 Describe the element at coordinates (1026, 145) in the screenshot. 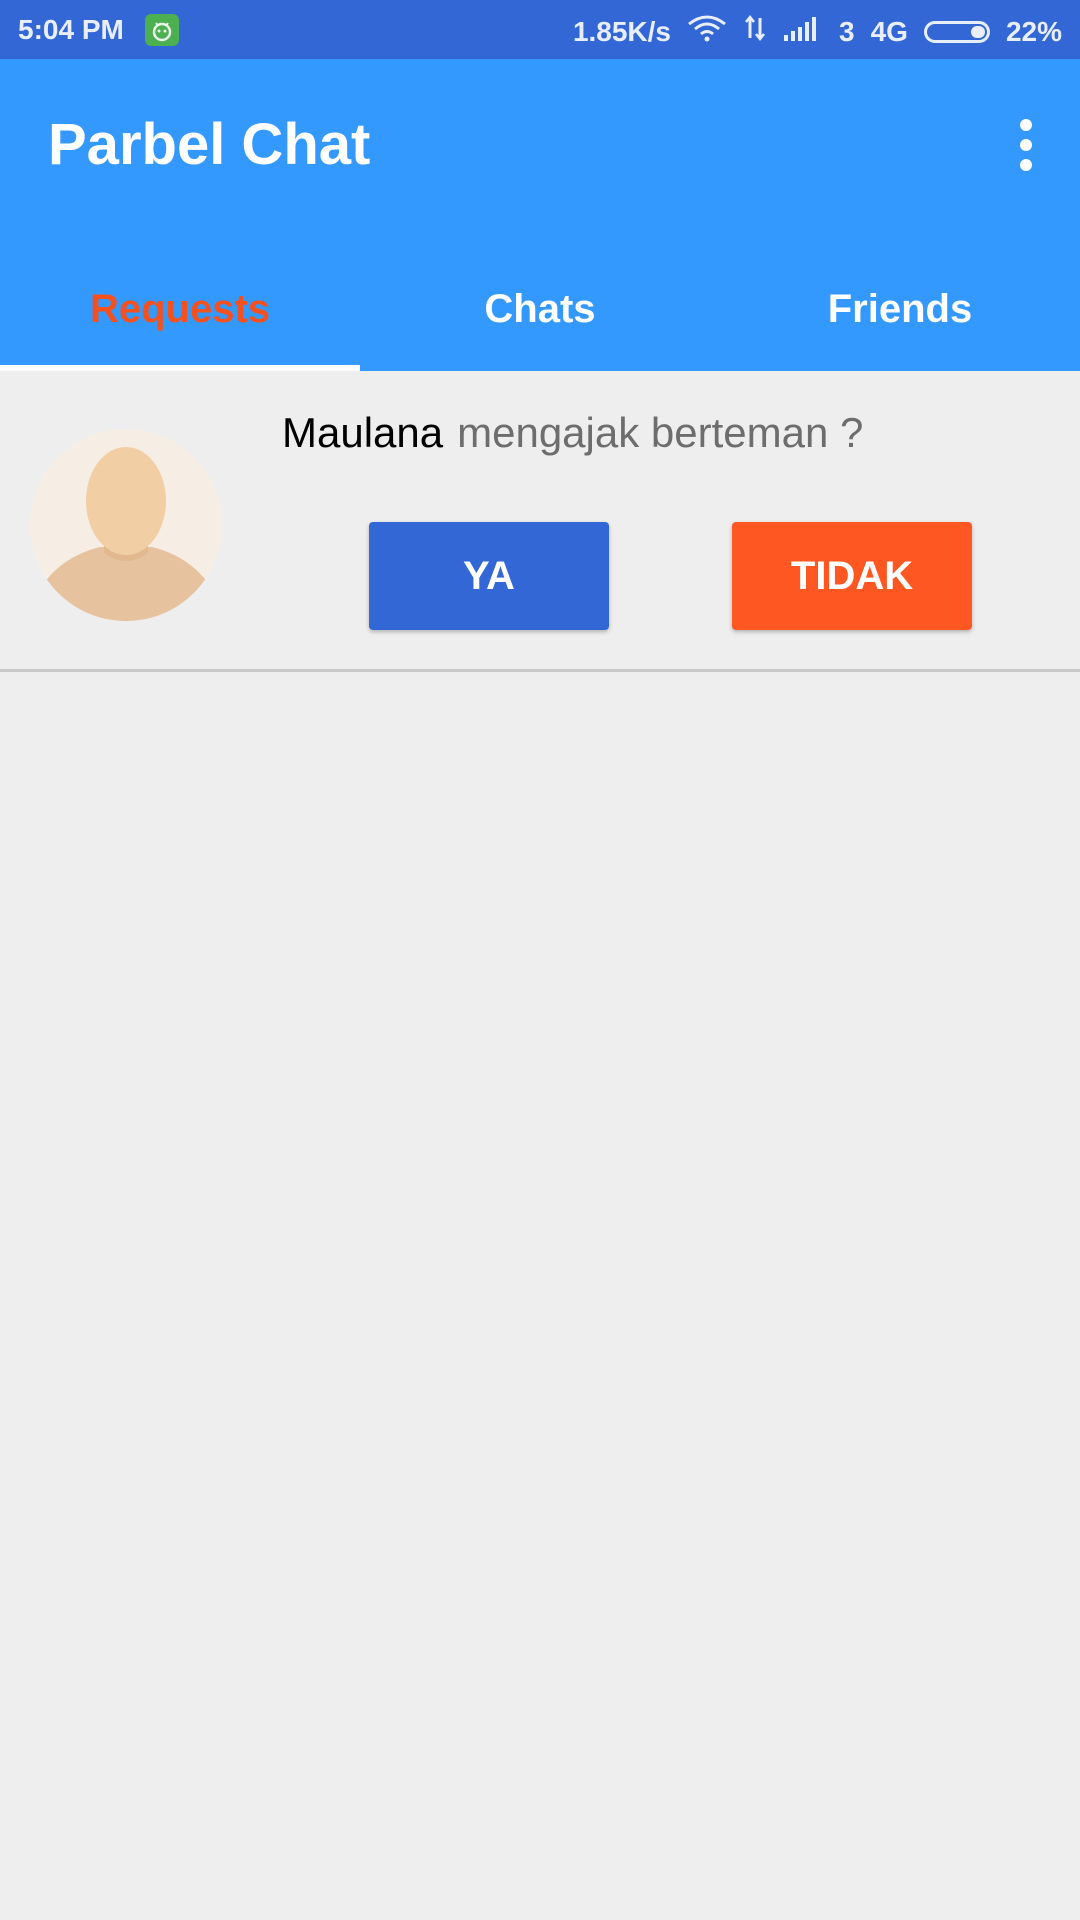

I see `more-vert-icon` at that location.